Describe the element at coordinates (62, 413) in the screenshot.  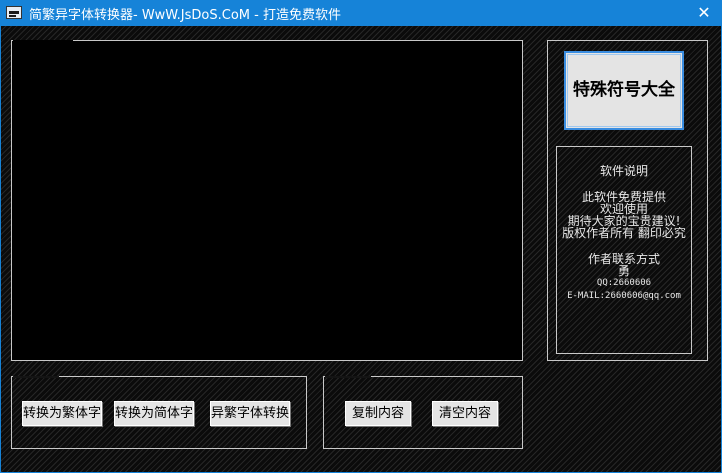
I see `to-traditional-button: 转换为繁体字` at that location.